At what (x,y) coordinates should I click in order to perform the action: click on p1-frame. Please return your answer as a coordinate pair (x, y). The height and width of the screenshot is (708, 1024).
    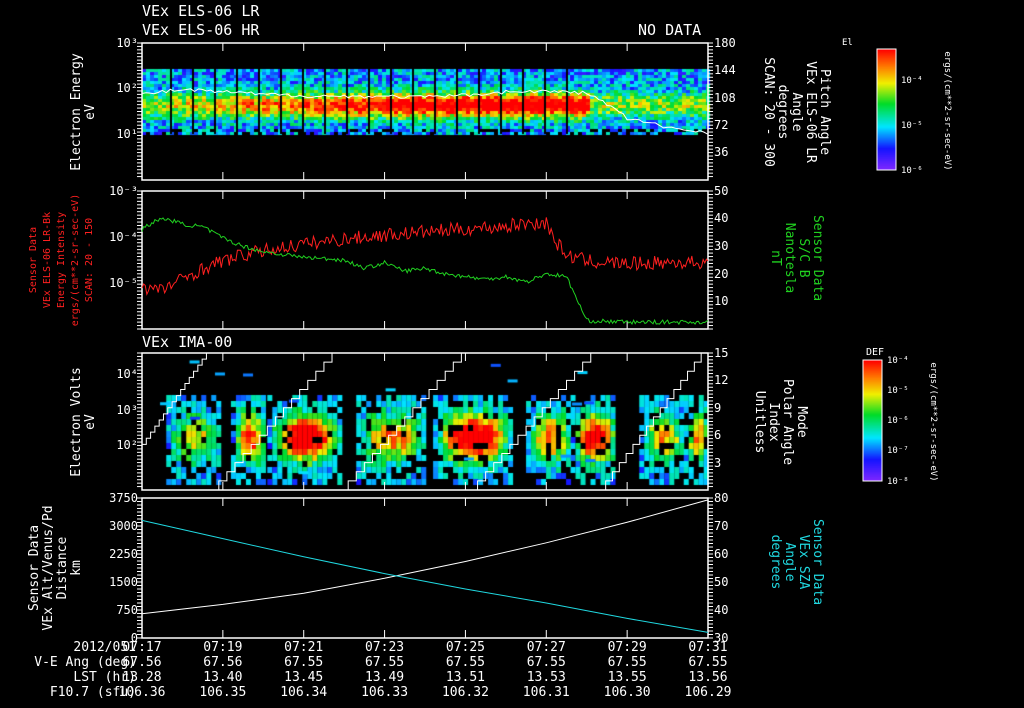
    Looking at the image, I should click on (425, 111).